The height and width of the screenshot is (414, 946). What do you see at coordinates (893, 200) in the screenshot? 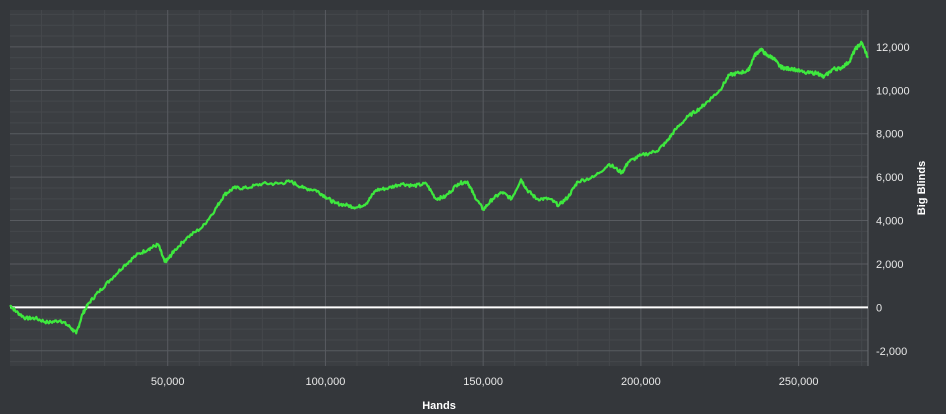
I see `y-tick-labels: -2,000 0 2,000 4,000 6,000 8,000 10,000 12,000` at bounding box center [893, 200].